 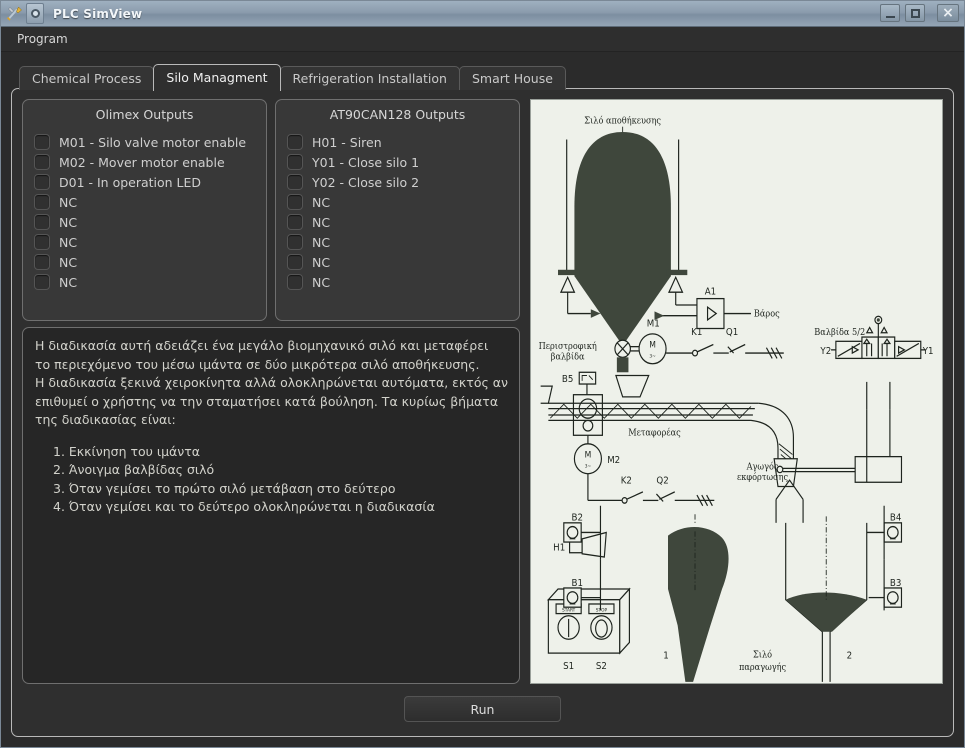 What do you see at coordinates (767, 314) in the screenshot?
I see `weight-label: Βάρος` at bounding box center [767, 314].